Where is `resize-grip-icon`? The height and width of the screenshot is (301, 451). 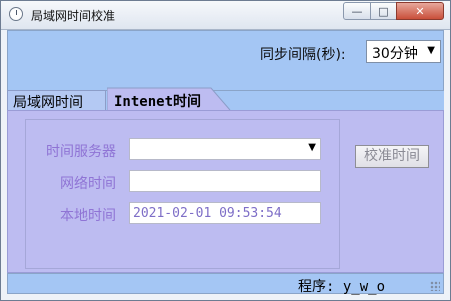 resize-grip-icon is located at coordinates (435, 286).